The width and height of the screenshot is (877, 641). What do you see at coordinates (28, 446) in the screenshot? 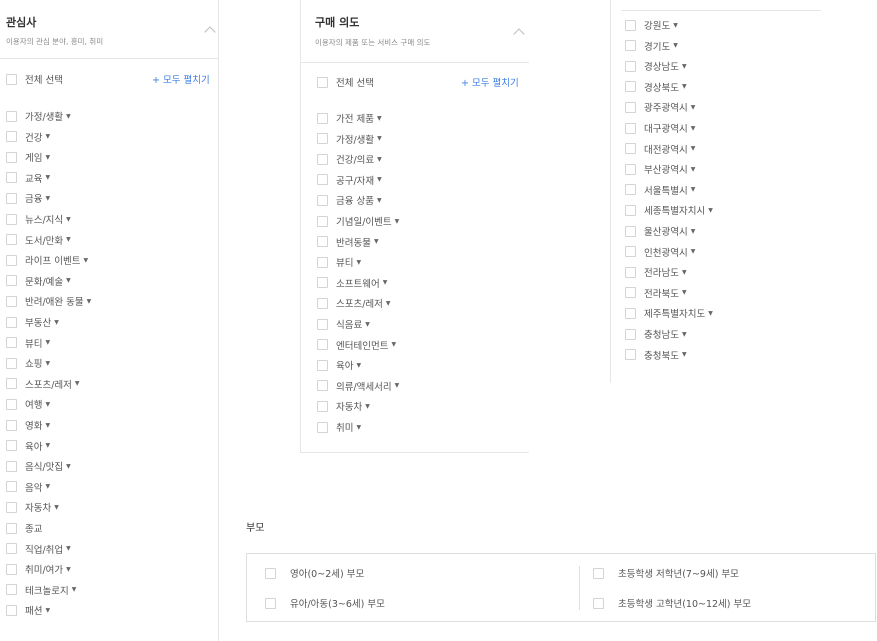
I see `interest-item: 육아 ▼` at bounding box center [28, 446].